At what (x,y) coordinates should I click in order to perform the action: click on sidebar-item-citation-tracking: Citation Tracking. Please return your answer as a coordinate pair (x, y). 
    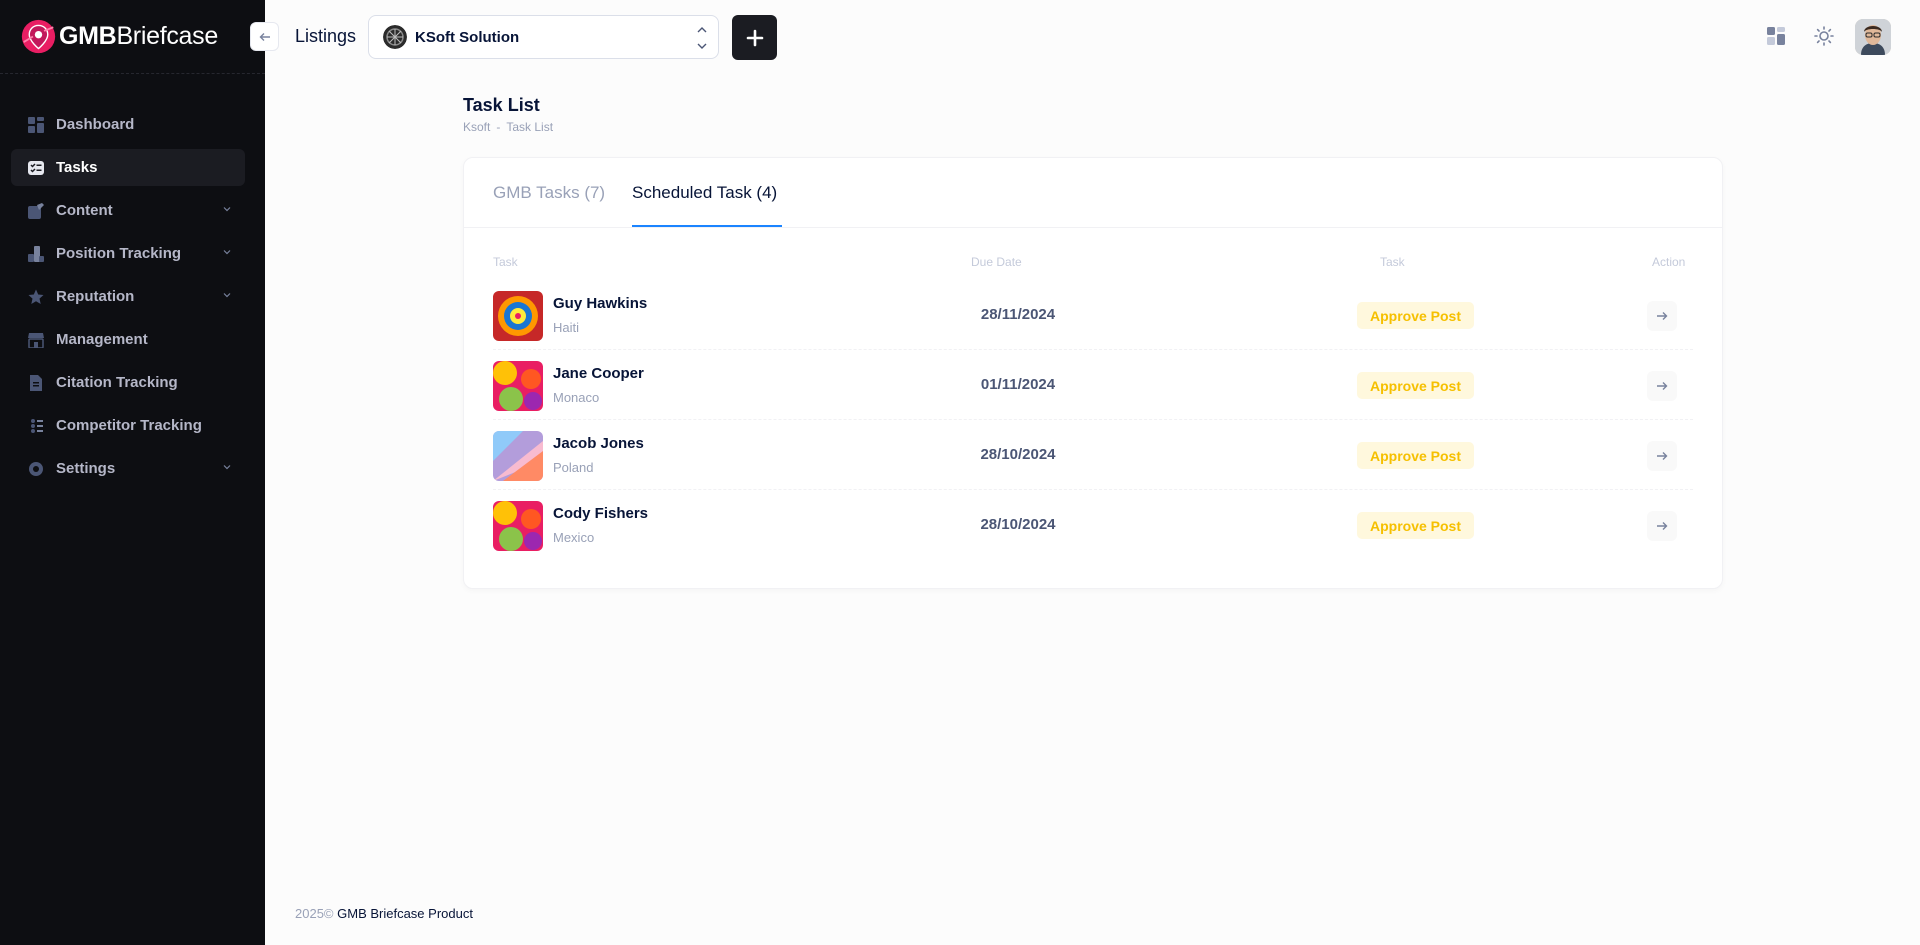
    Looking at the image, I should click on (128, 382).